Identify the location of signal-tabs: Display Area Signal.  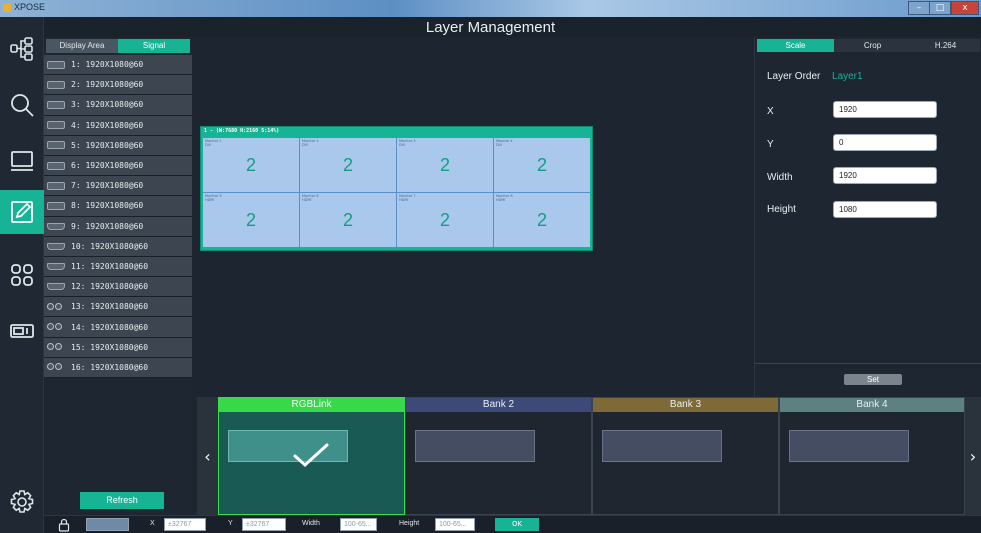
(118, 45).